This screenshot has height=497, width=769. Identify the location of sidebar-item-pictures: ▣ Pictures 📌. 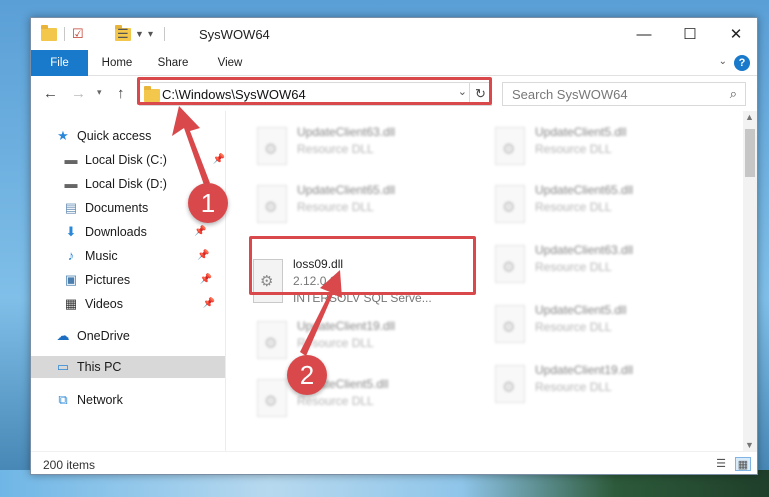
(137, 280).